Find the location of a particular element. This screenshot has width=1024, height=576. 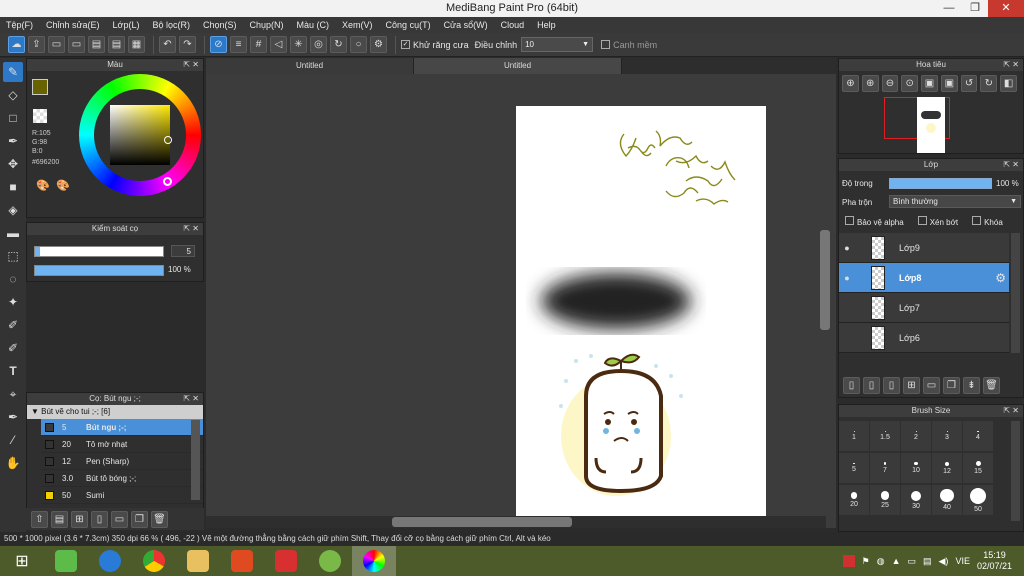

layer-row: ● Lớp9 is located at coordinates (924, 248).